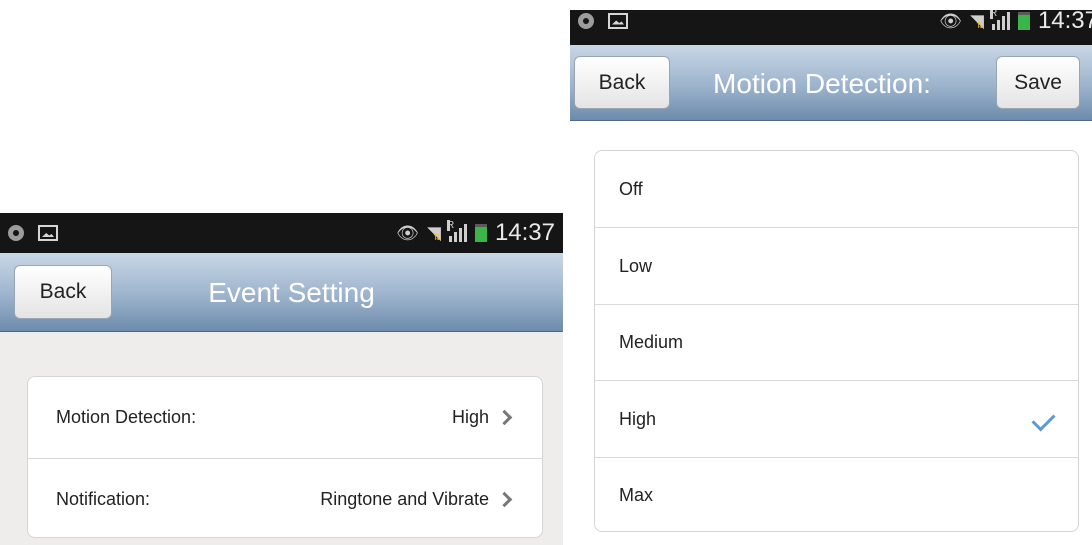 The height and width of the screenshot is (545, 1092). Describe the element at coordinates (836, 418) in the screenshot. I see `option-high: High` at that location.